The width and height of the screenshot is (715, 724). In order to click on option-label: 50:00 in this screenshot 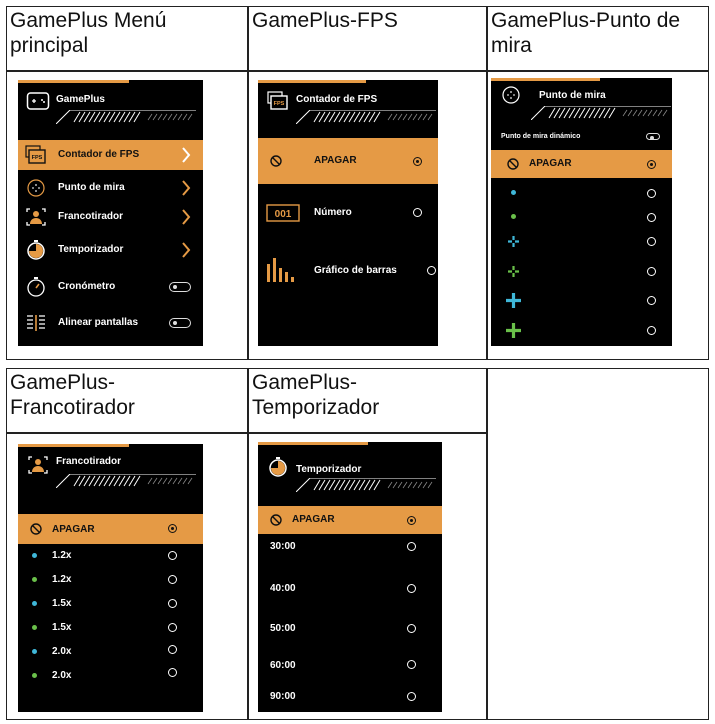, I will do `click(283, 628)`.